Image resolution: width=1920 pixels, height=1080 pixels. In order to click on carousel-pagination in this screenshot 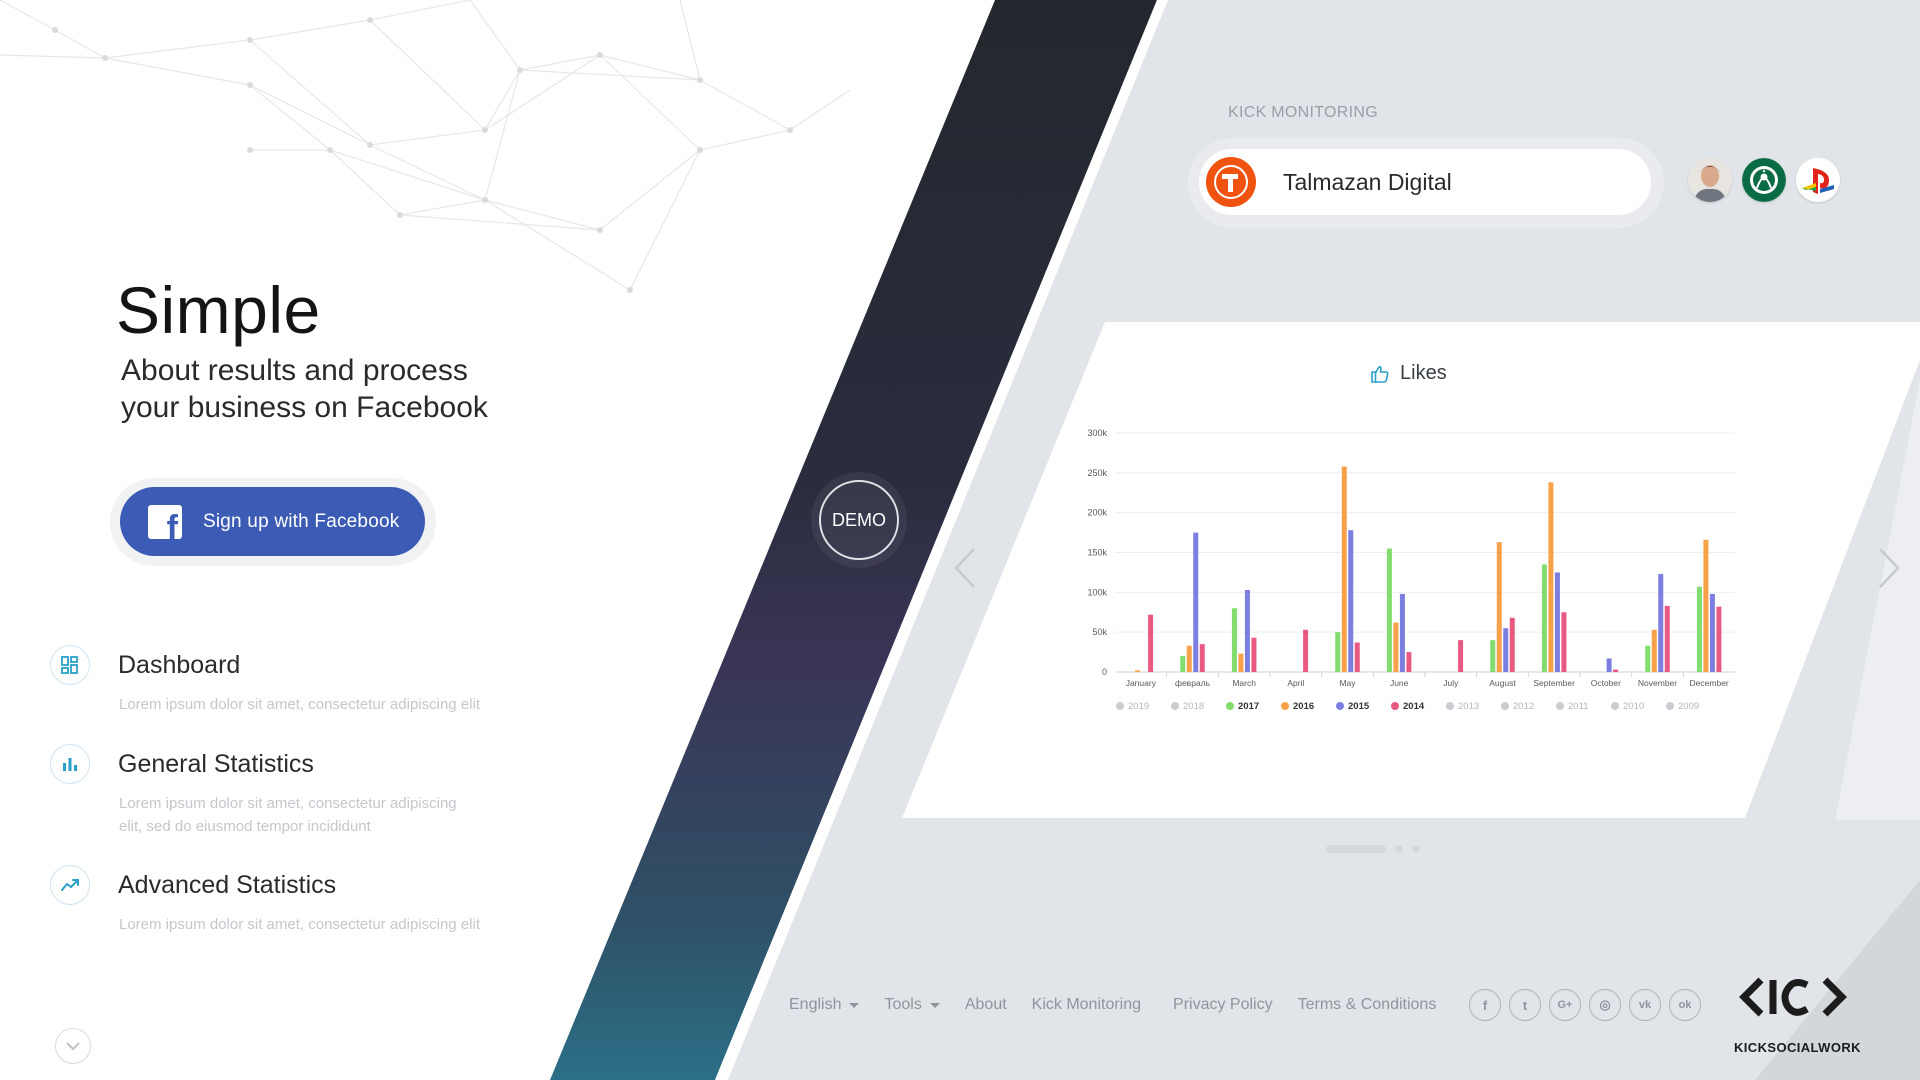, I will do `click(1373, 849)`.